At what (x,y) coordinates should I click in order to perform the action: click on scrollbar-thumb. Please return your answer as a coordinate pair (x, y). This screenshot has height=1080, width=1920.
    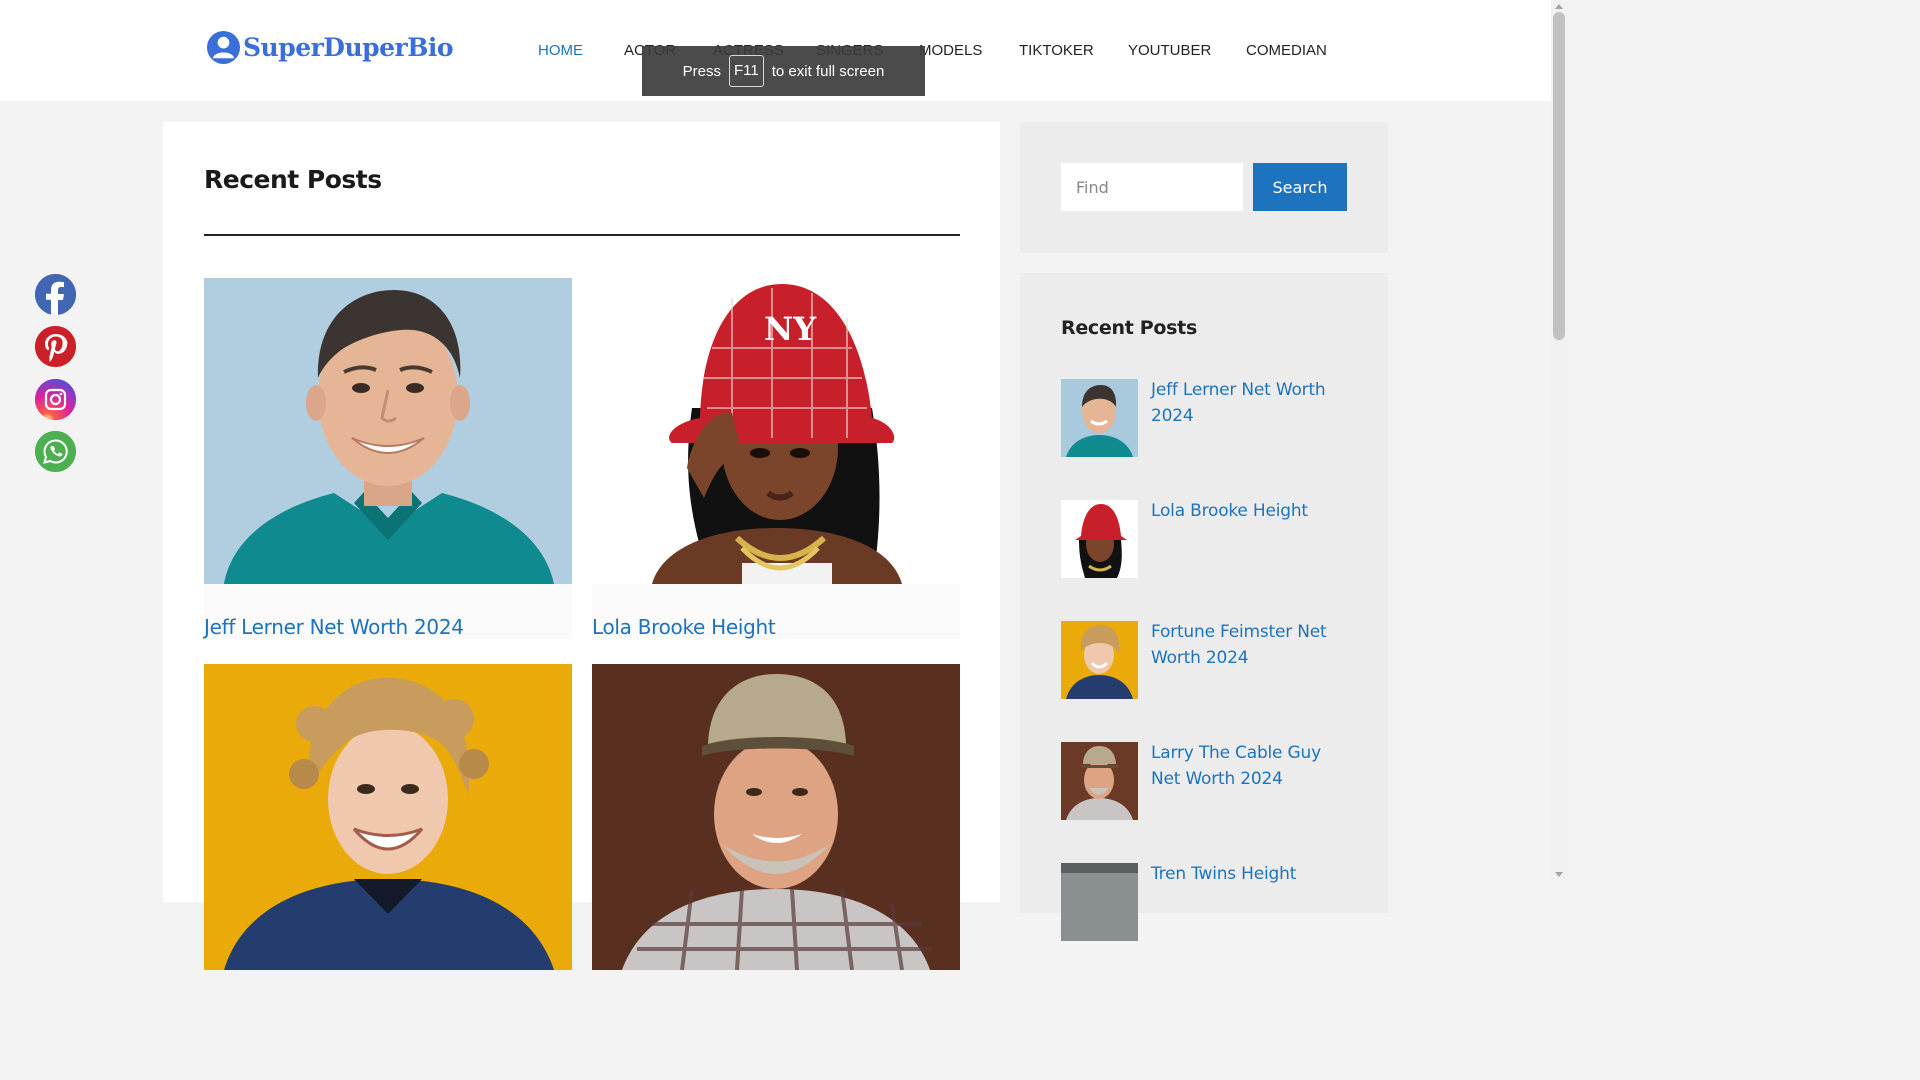
    Looking at the image, I should click on (1559, 176).